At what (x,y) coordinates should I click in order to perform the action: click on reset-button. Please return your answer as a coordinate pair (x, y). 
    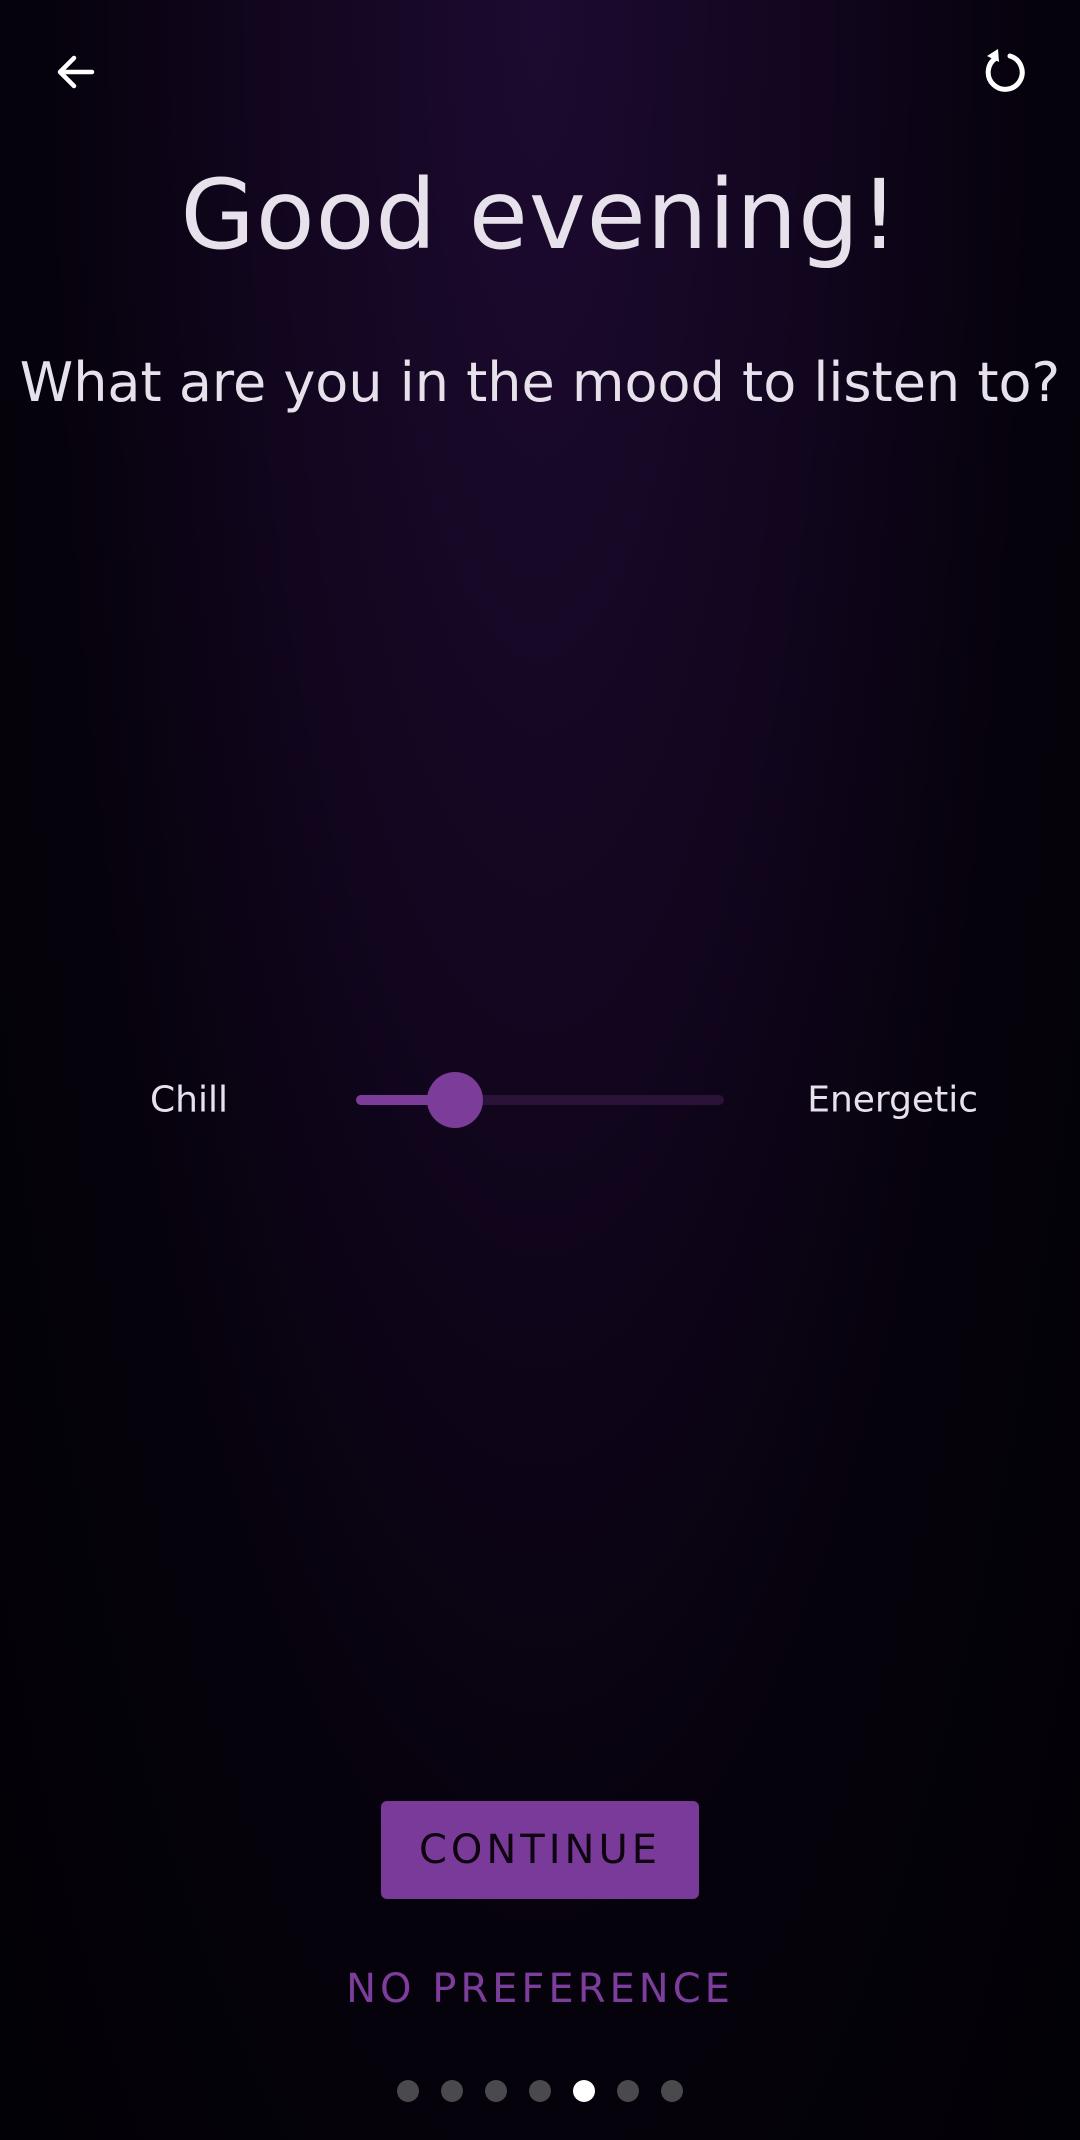
    Looking at the image, I should click on (1004, 72).